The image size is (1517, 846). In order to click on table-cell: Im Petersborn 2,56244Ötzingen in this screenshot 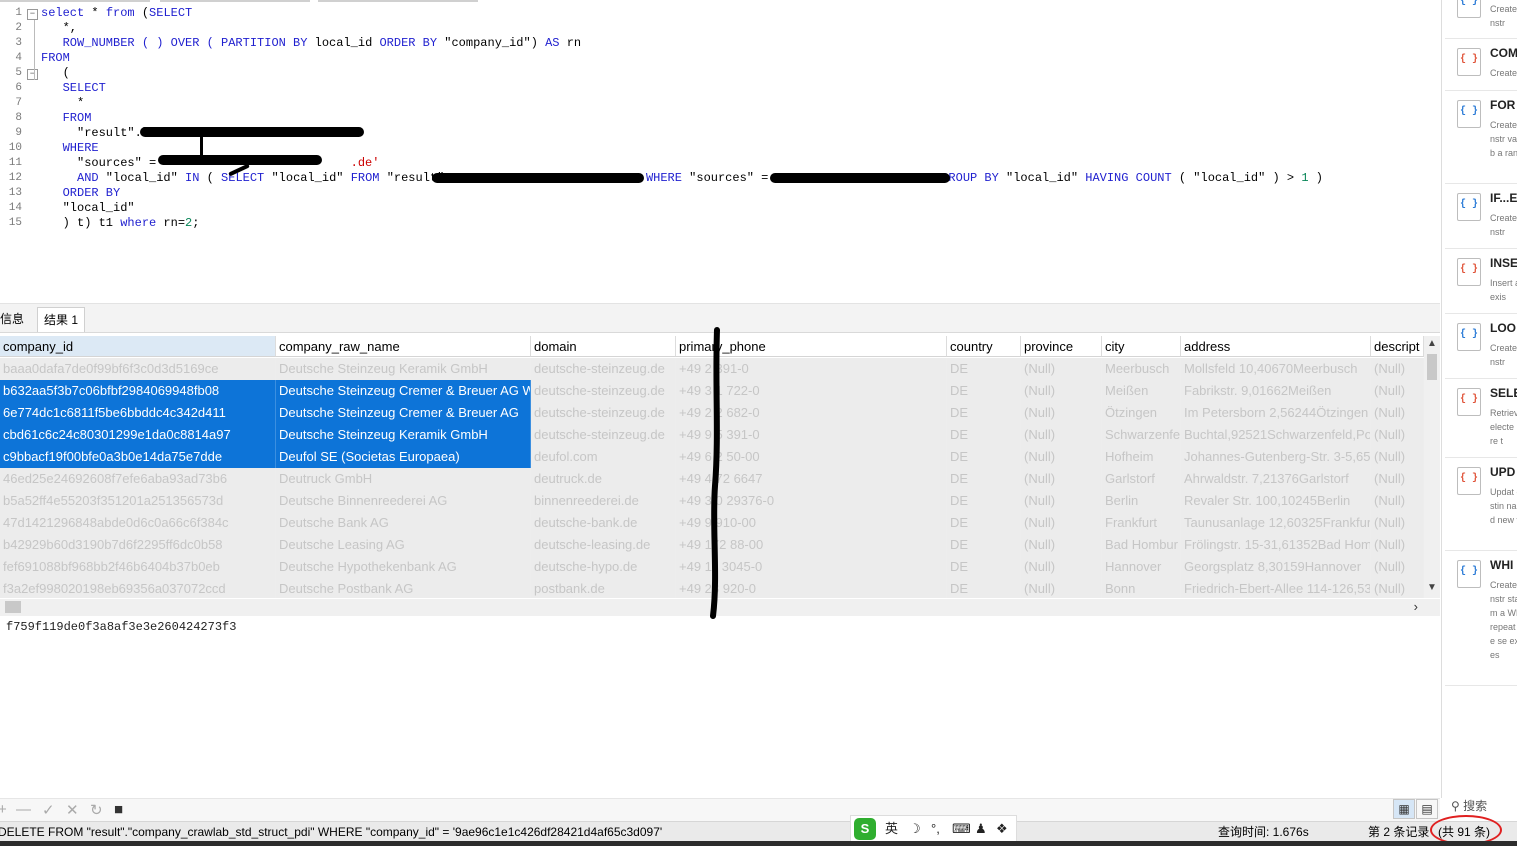, I will do `click(1276, 413)`.